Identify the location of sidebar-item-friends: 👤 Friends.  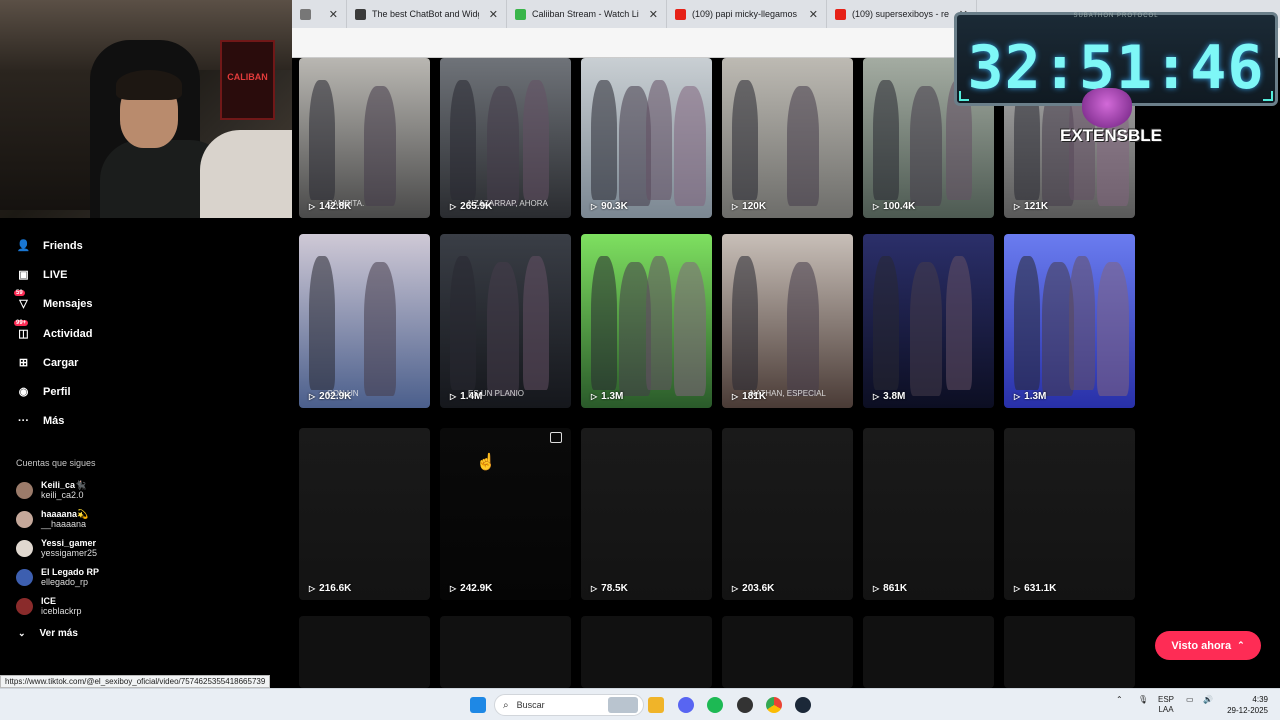
(49, 245).